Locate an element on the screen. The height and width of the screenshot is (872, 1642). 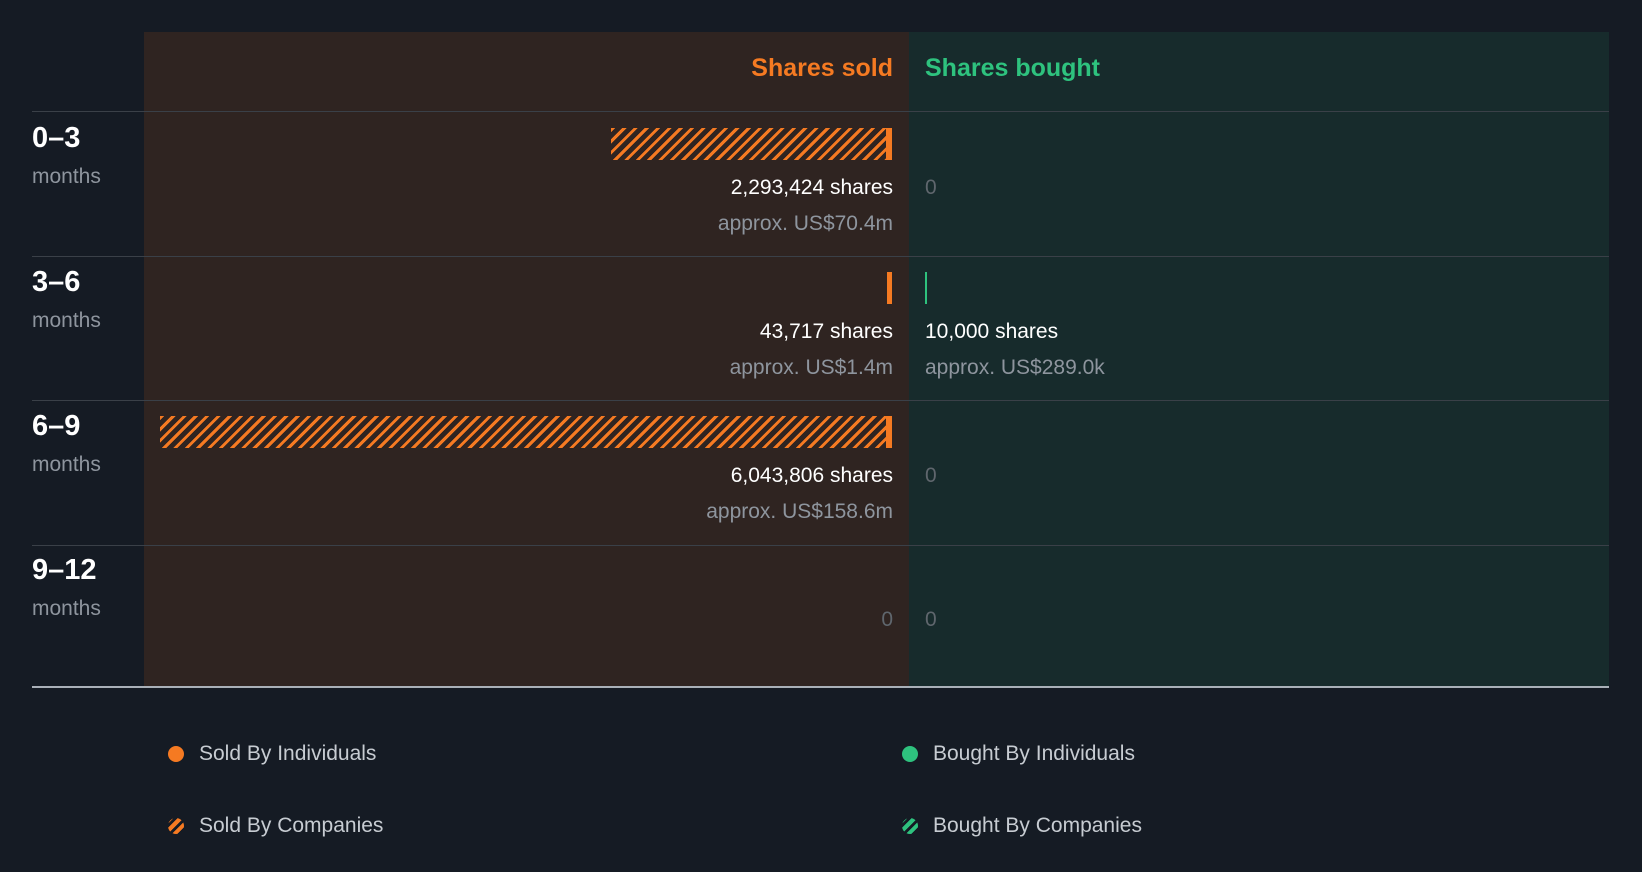
legend-label: Sold By Individuals is located at coordinates (288, 753).